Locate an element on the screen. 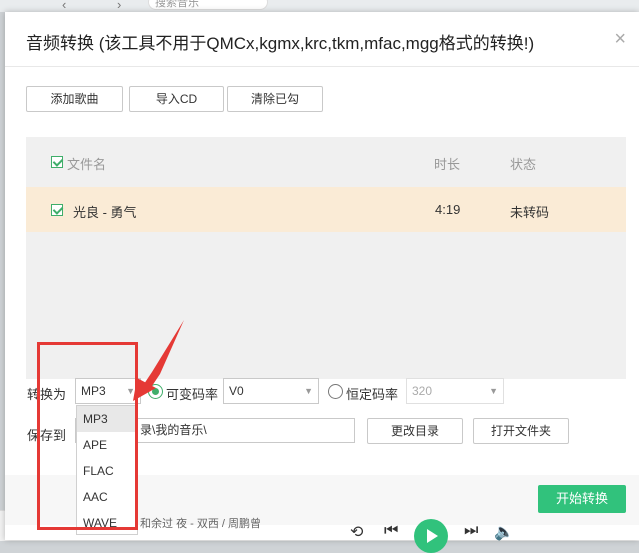  now-playing-text: 和余过 夜 - 双西 / 周鹏曾 is located at coordinates (200, 523).